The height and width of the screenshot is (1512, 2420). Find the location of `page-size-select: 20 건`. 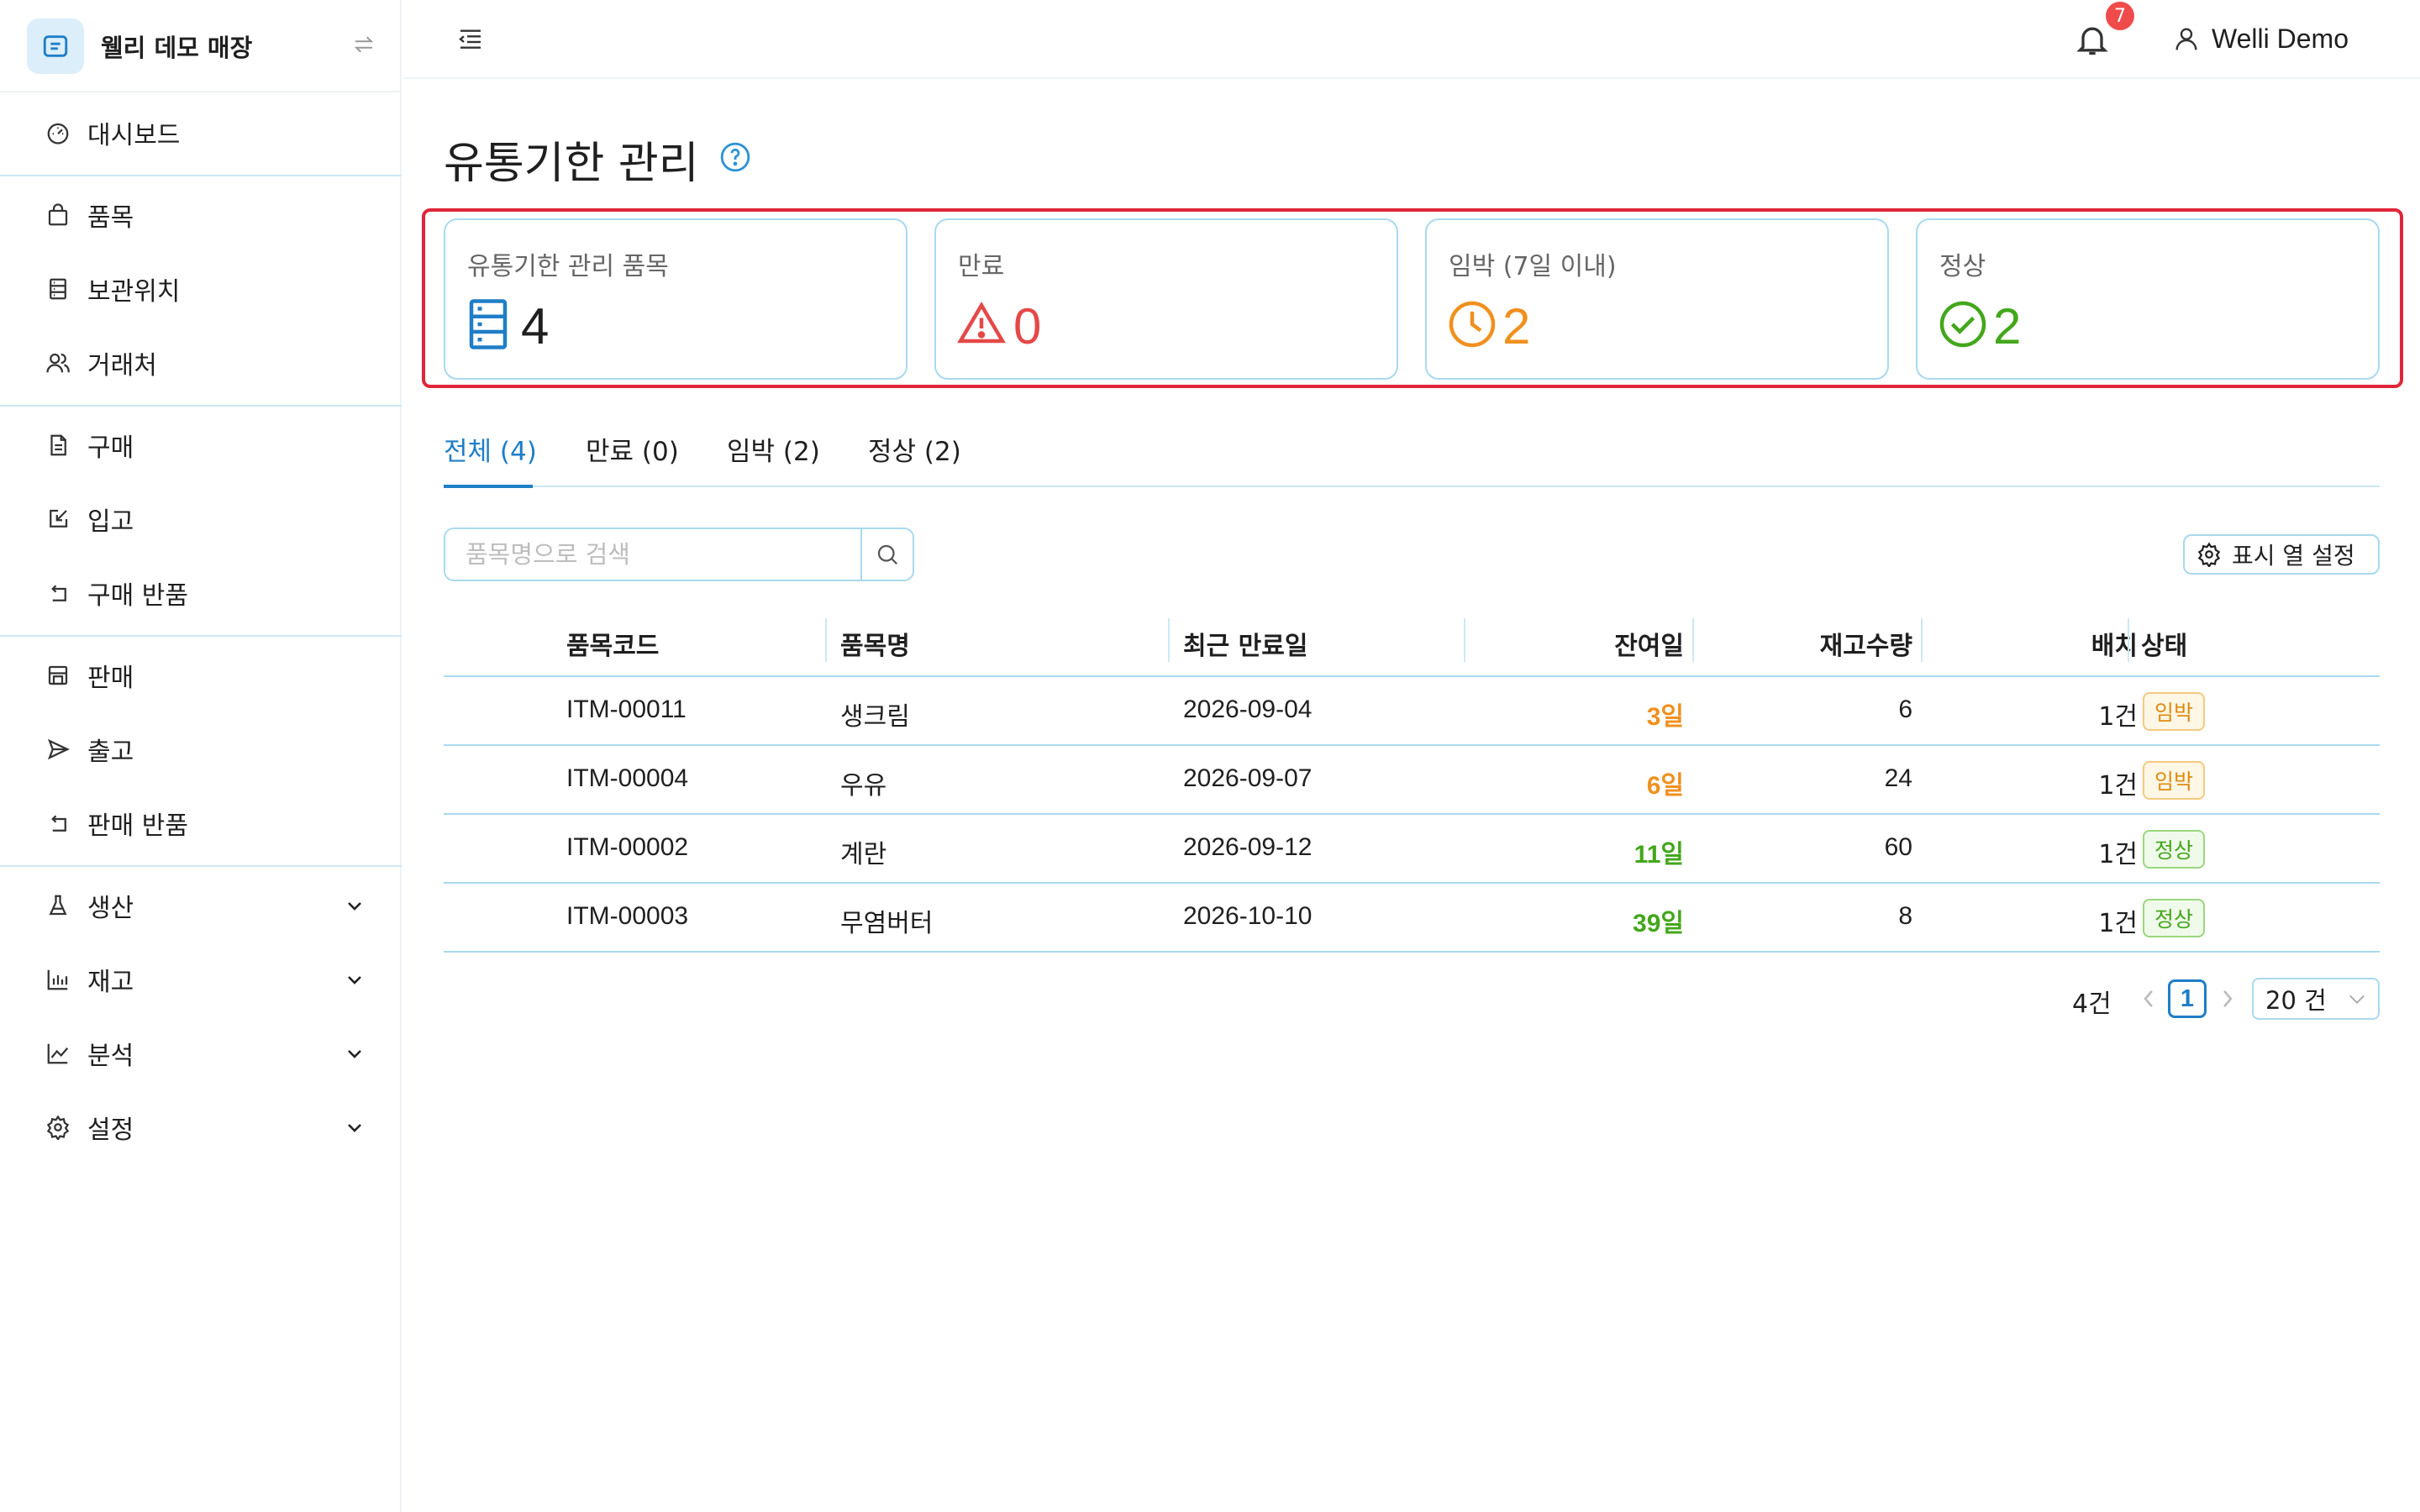

page-size-select: 20 건 is located at coordinates (2316, 999).